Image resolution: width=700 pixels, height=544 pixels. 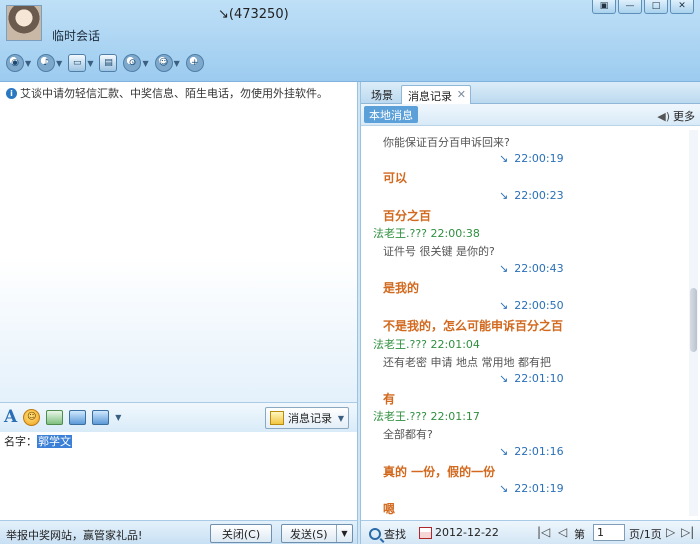 What do you see at coordinates (693, 320) in the screenshot?
I see `scrollbar-thumb` at bounding box center [693, 320].